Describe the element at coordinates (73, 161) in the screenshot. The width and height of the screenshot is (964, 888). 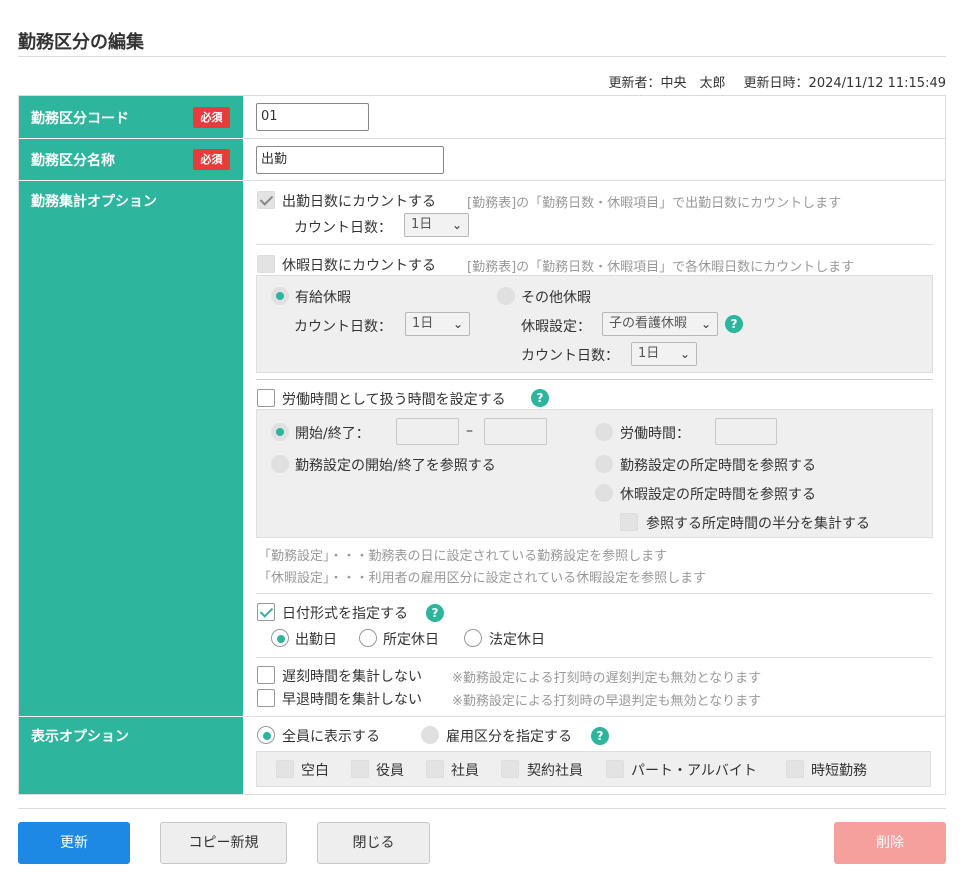
I see `name-label: 勤務区分名称` at that location.